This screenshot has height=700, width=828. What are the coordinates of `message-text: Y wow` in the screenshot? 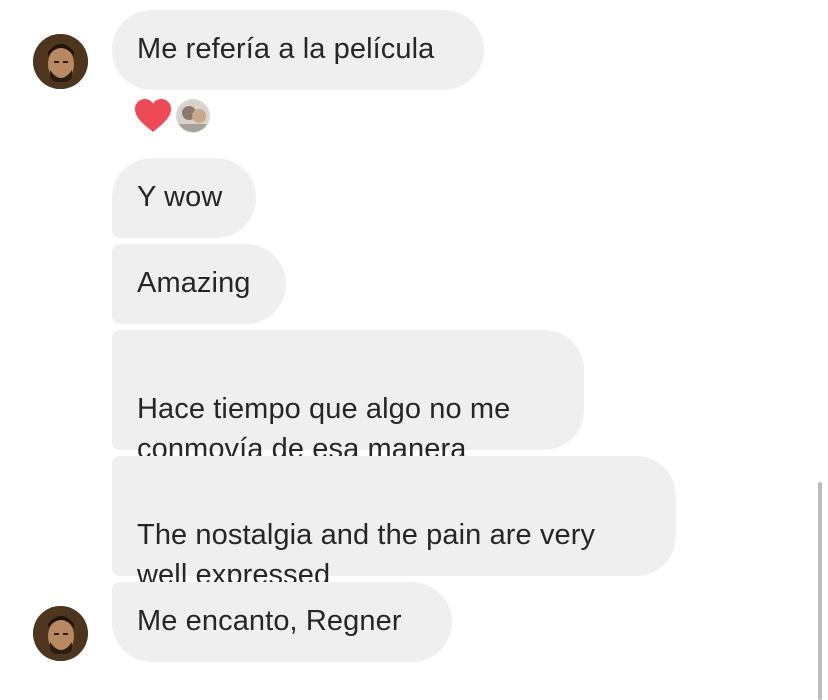 It's located at (180, 197).